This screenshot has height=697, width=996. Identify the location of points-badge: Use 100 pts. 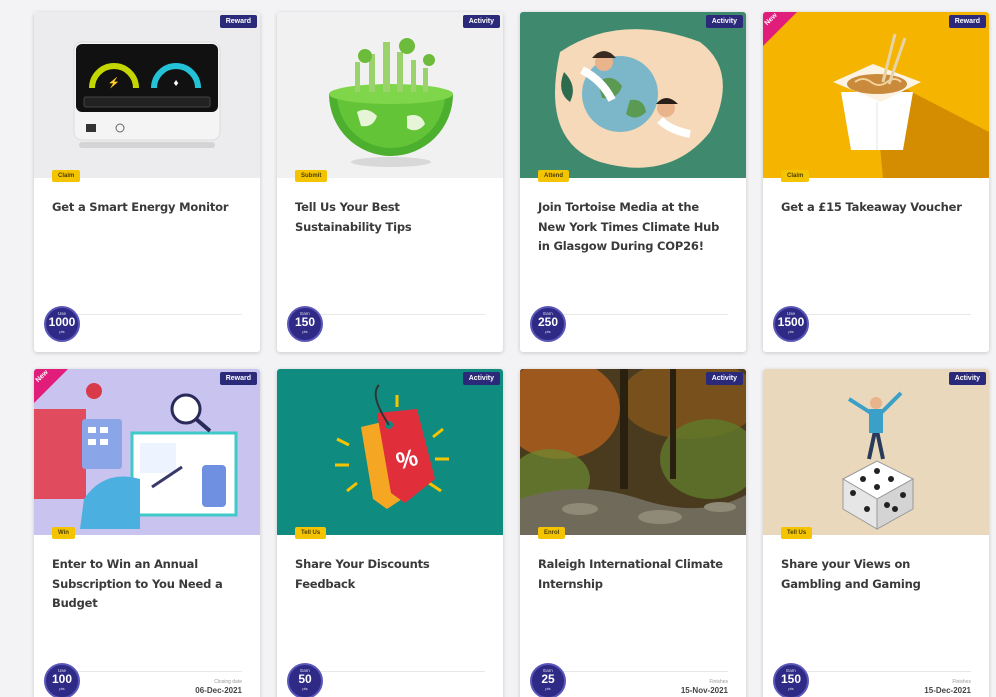
(62, 680).